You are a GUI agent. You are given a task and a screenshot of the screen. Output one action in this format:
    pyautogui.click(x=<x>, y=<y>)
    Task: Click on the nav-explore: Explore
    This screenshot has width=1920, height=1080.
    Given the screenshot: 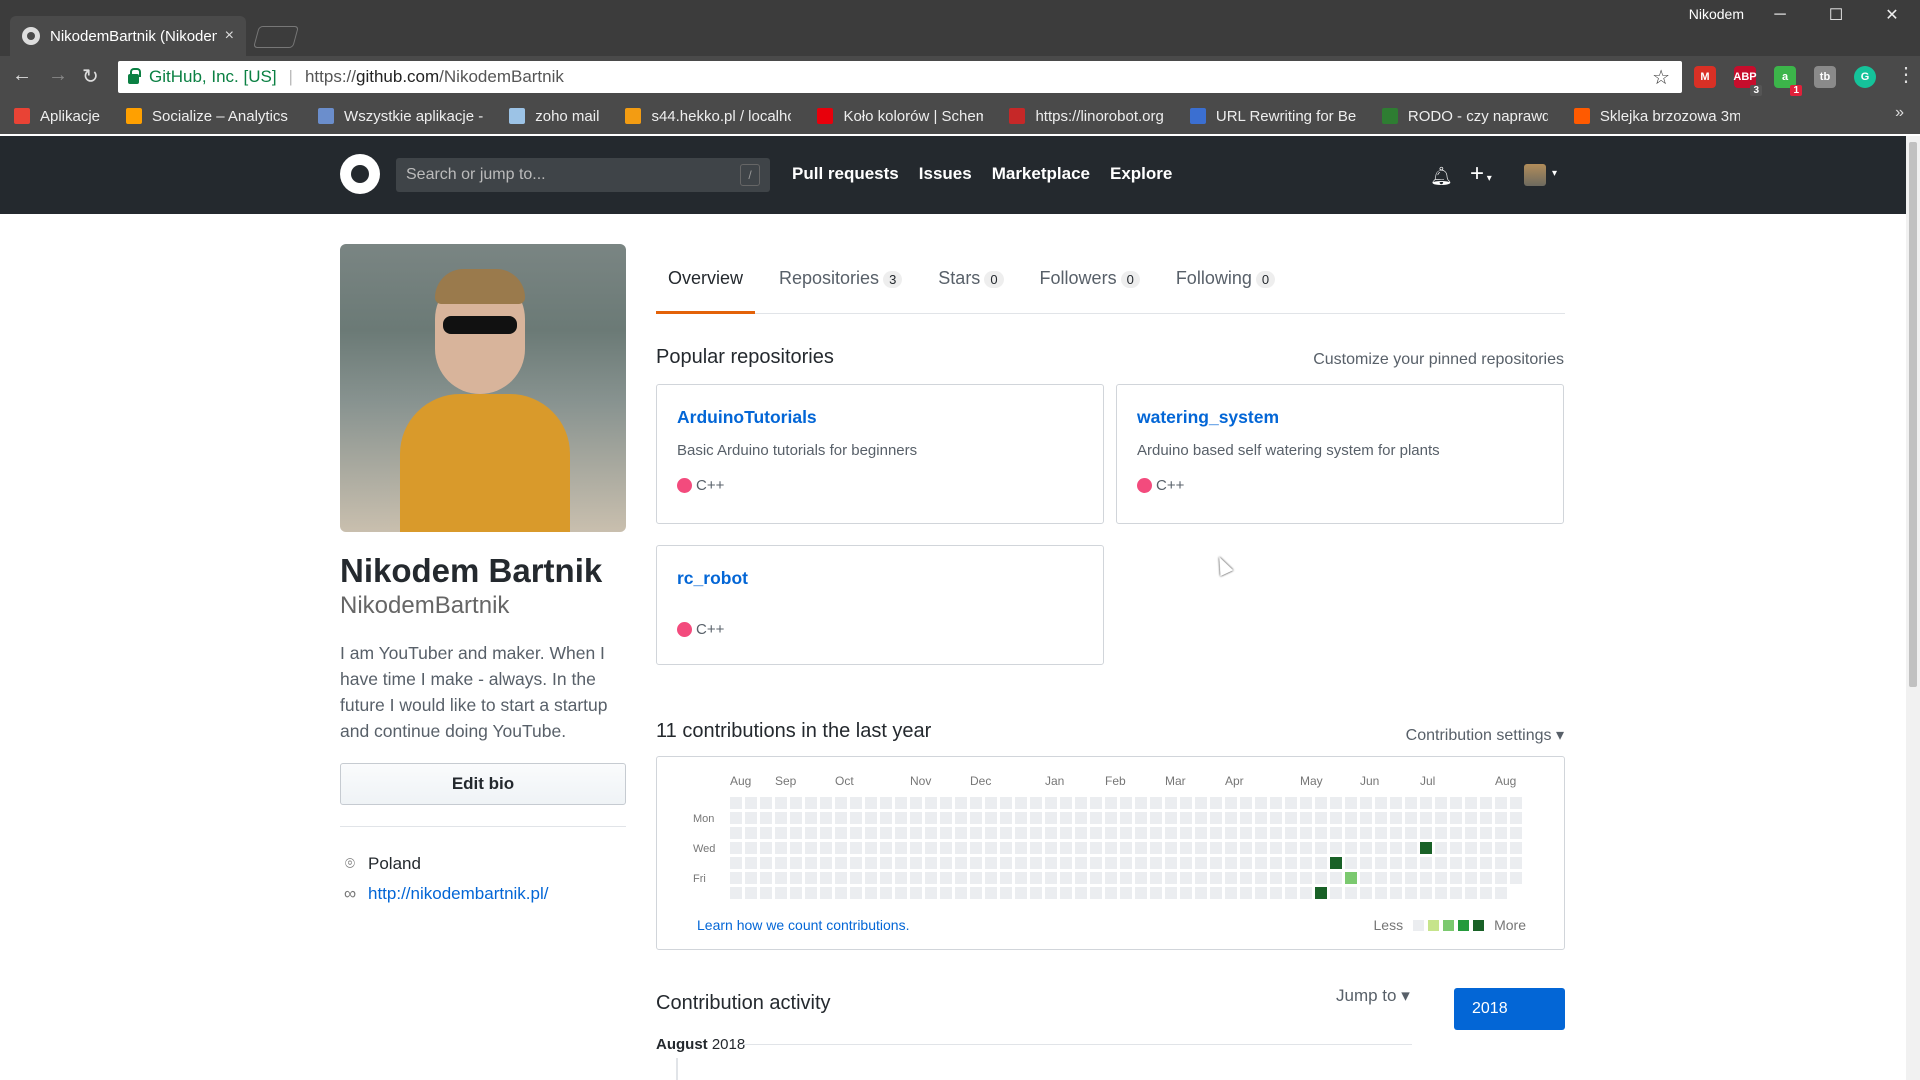 What is the action you would take?
    pyautogui.click(x=1141, y=174)
    